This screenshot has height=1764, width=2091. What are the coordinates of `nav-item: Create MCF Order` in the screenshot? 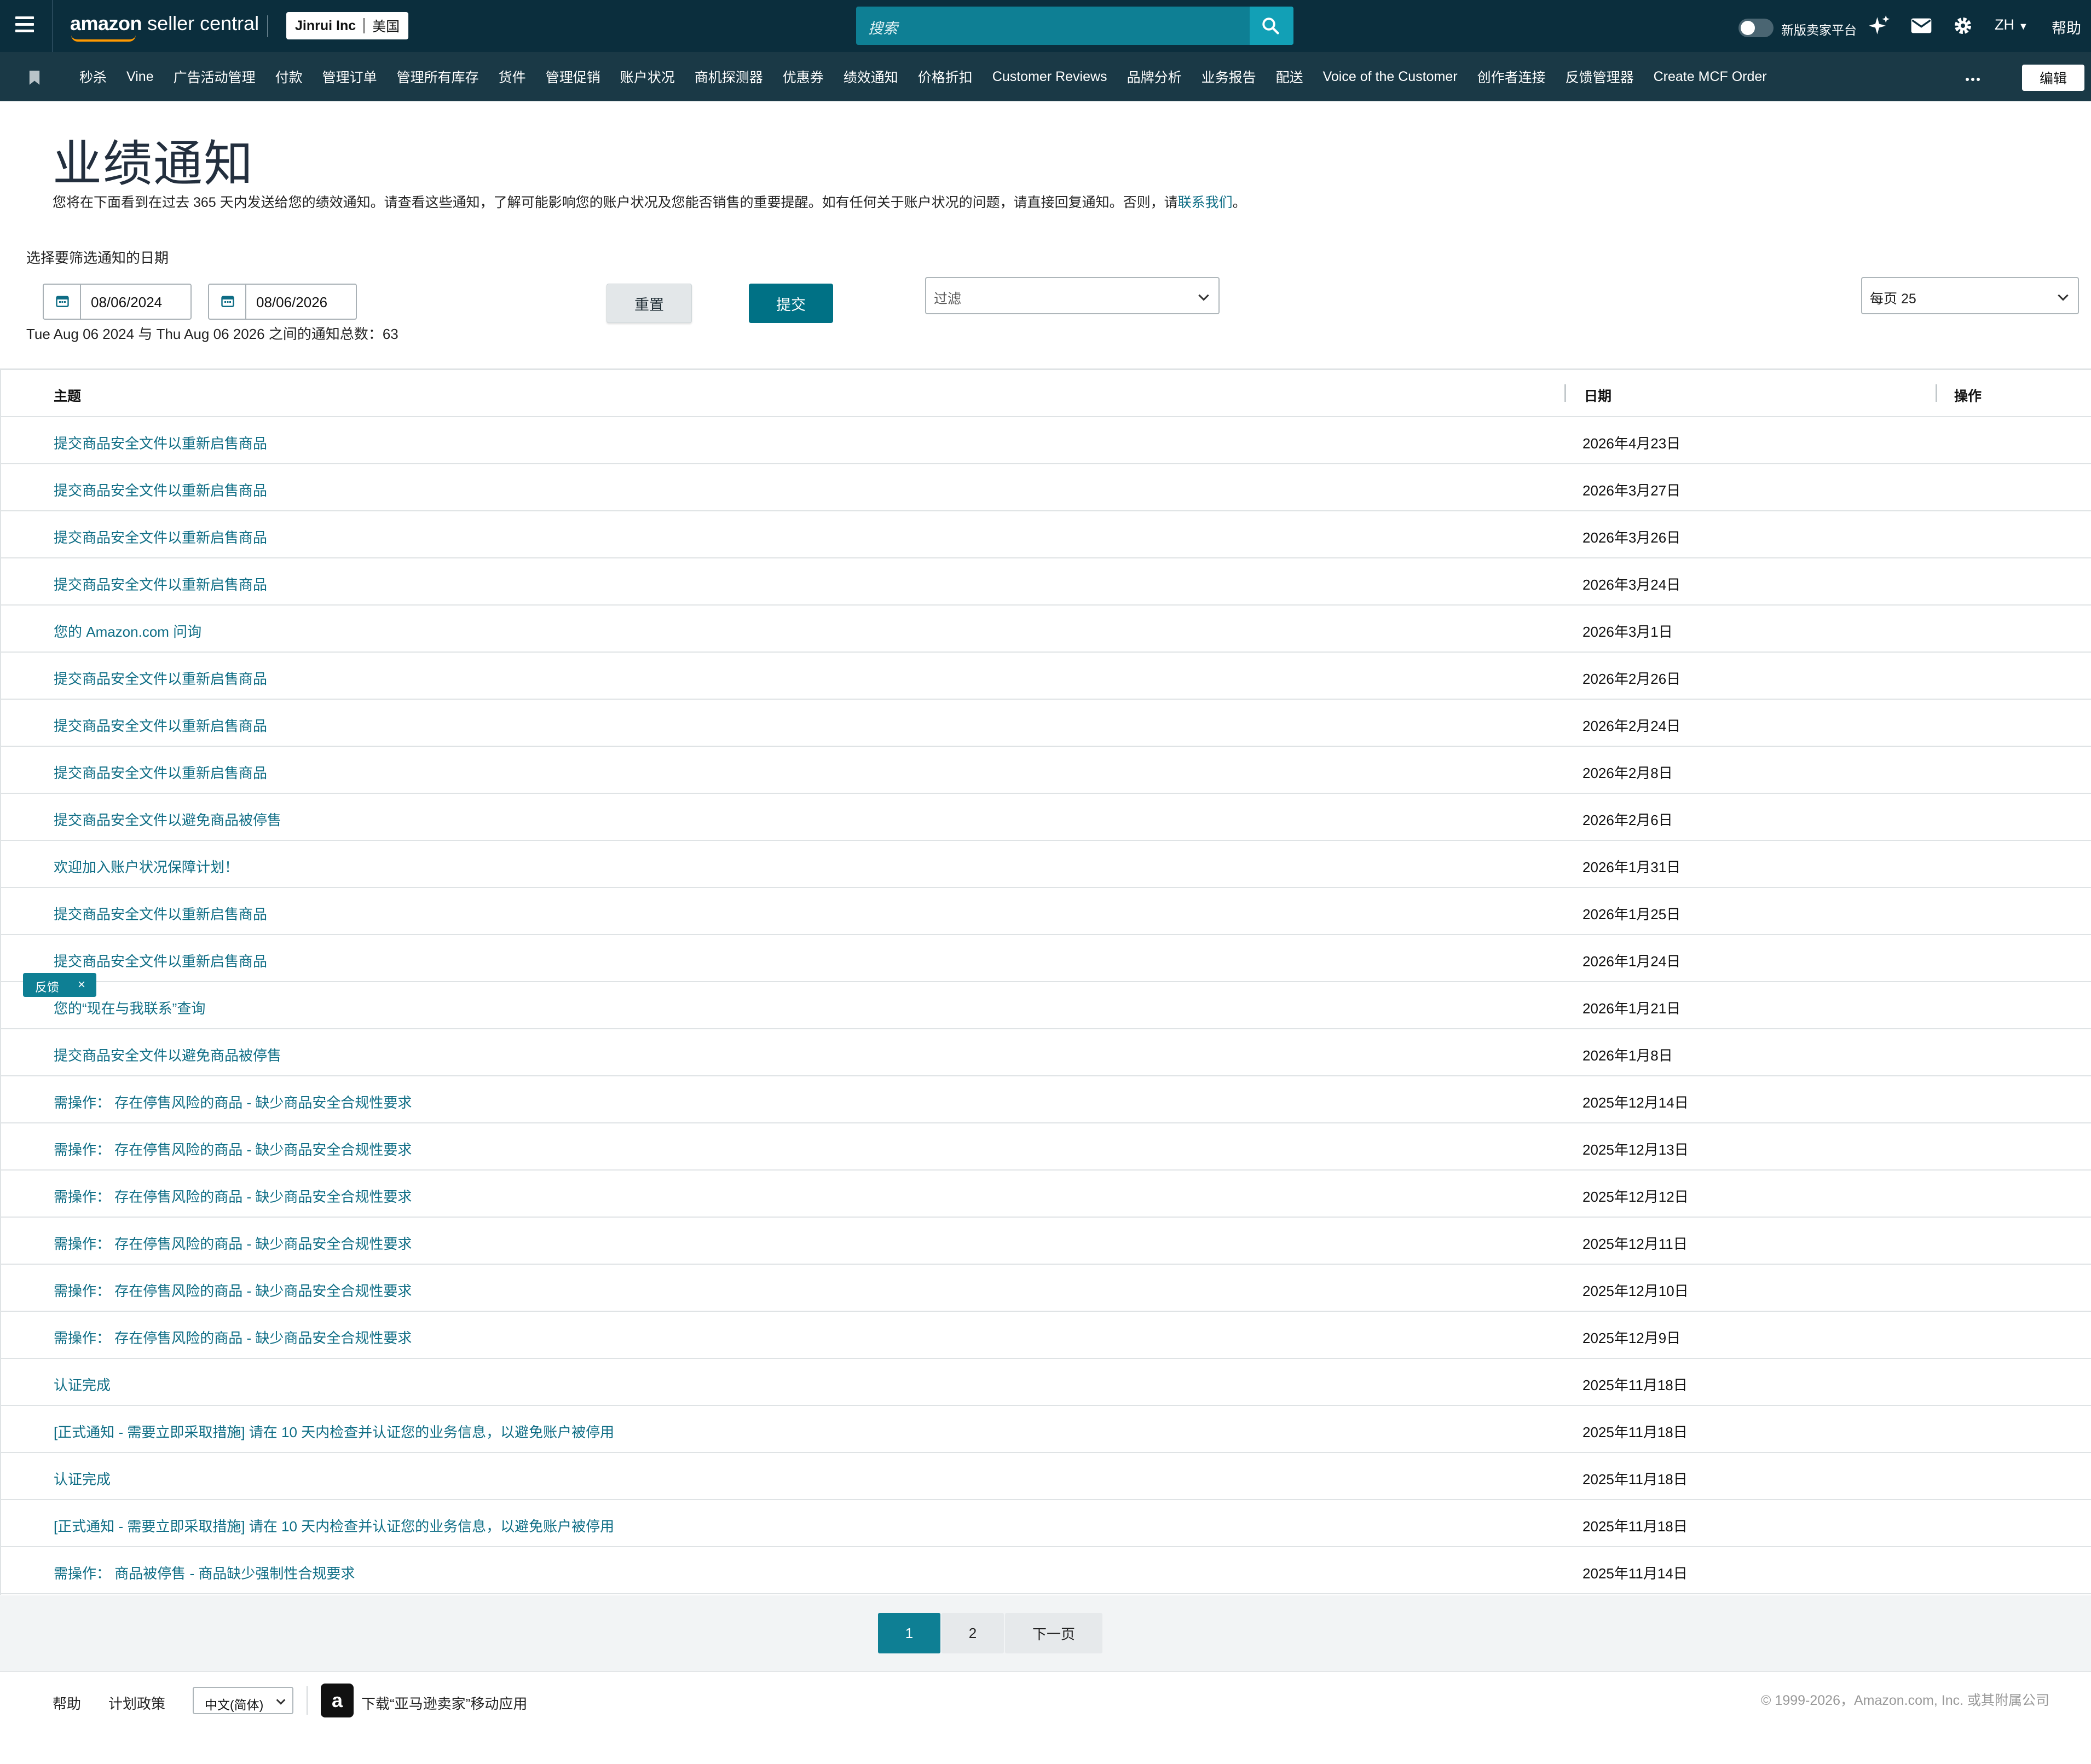 It's located at (1710, 77).